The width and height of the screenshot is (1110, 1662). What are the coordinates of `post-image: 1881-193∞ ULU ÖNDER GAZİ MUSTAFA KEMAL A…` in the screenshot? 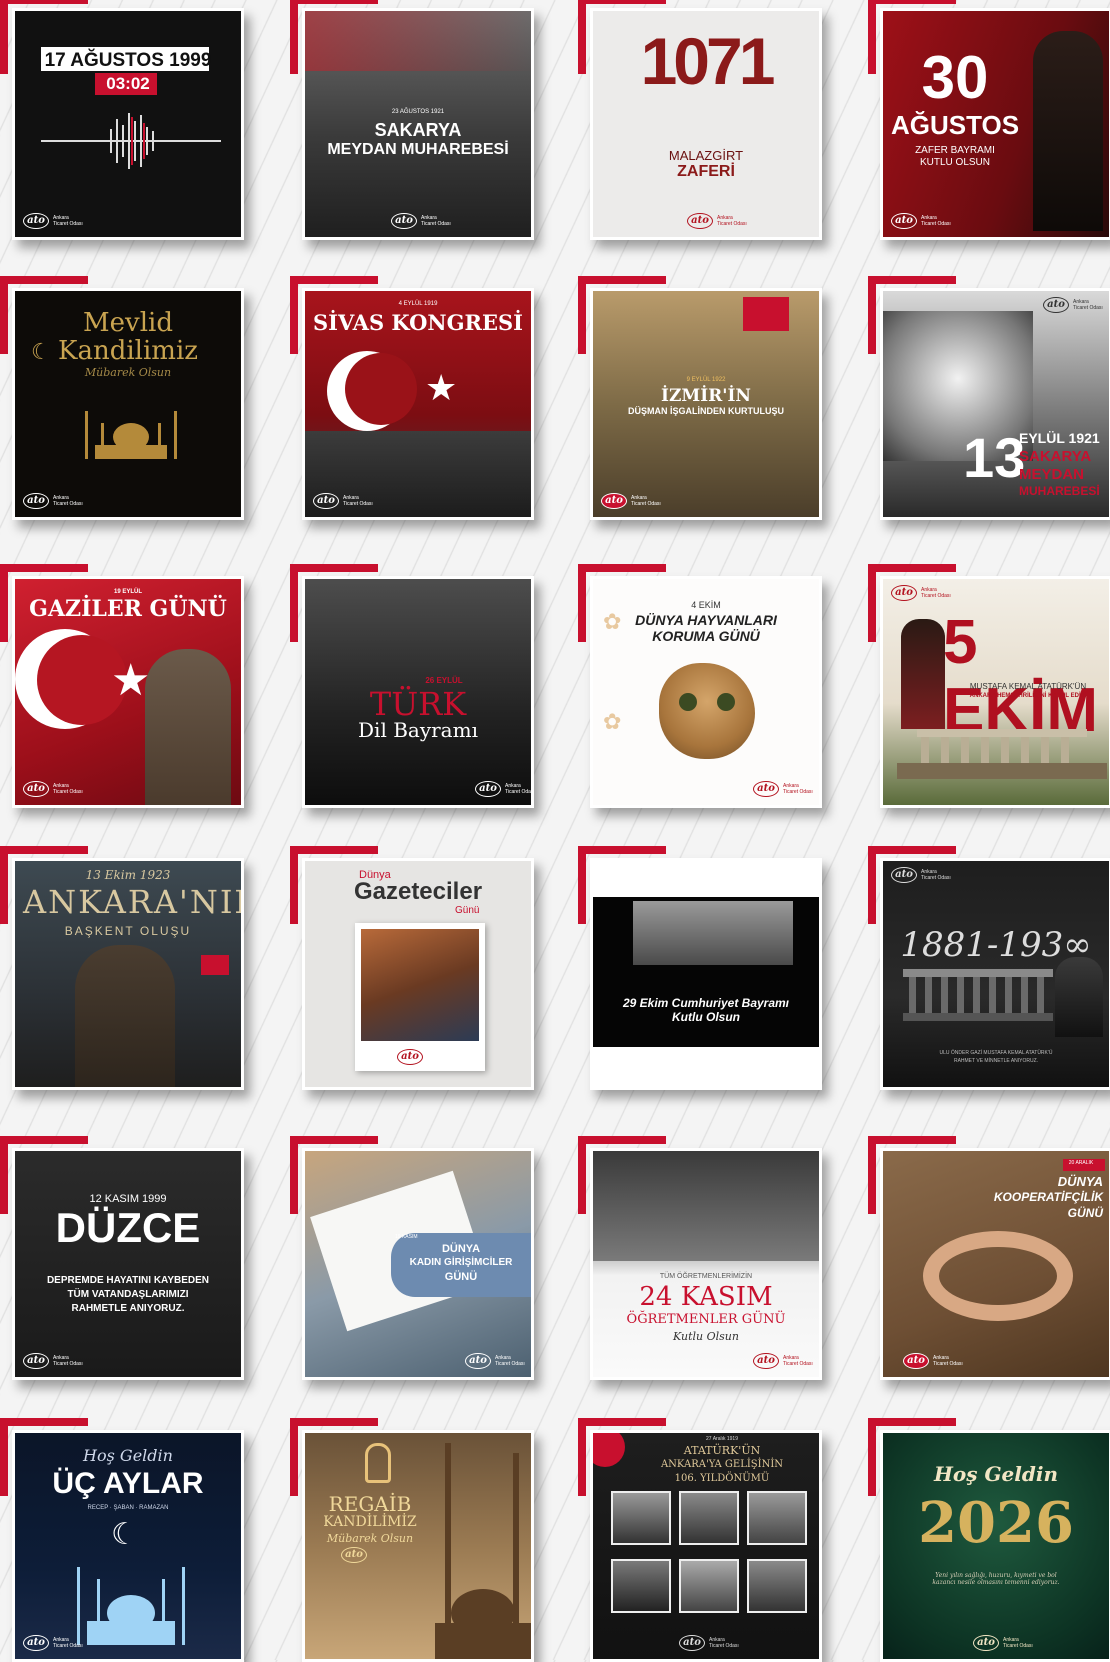 It's located at (995, 974).